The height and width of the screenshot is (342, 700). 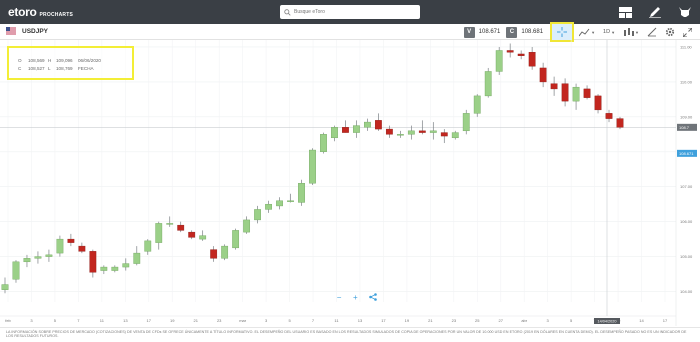 I want to click on crosshair-button, so click(x=562, y=32).